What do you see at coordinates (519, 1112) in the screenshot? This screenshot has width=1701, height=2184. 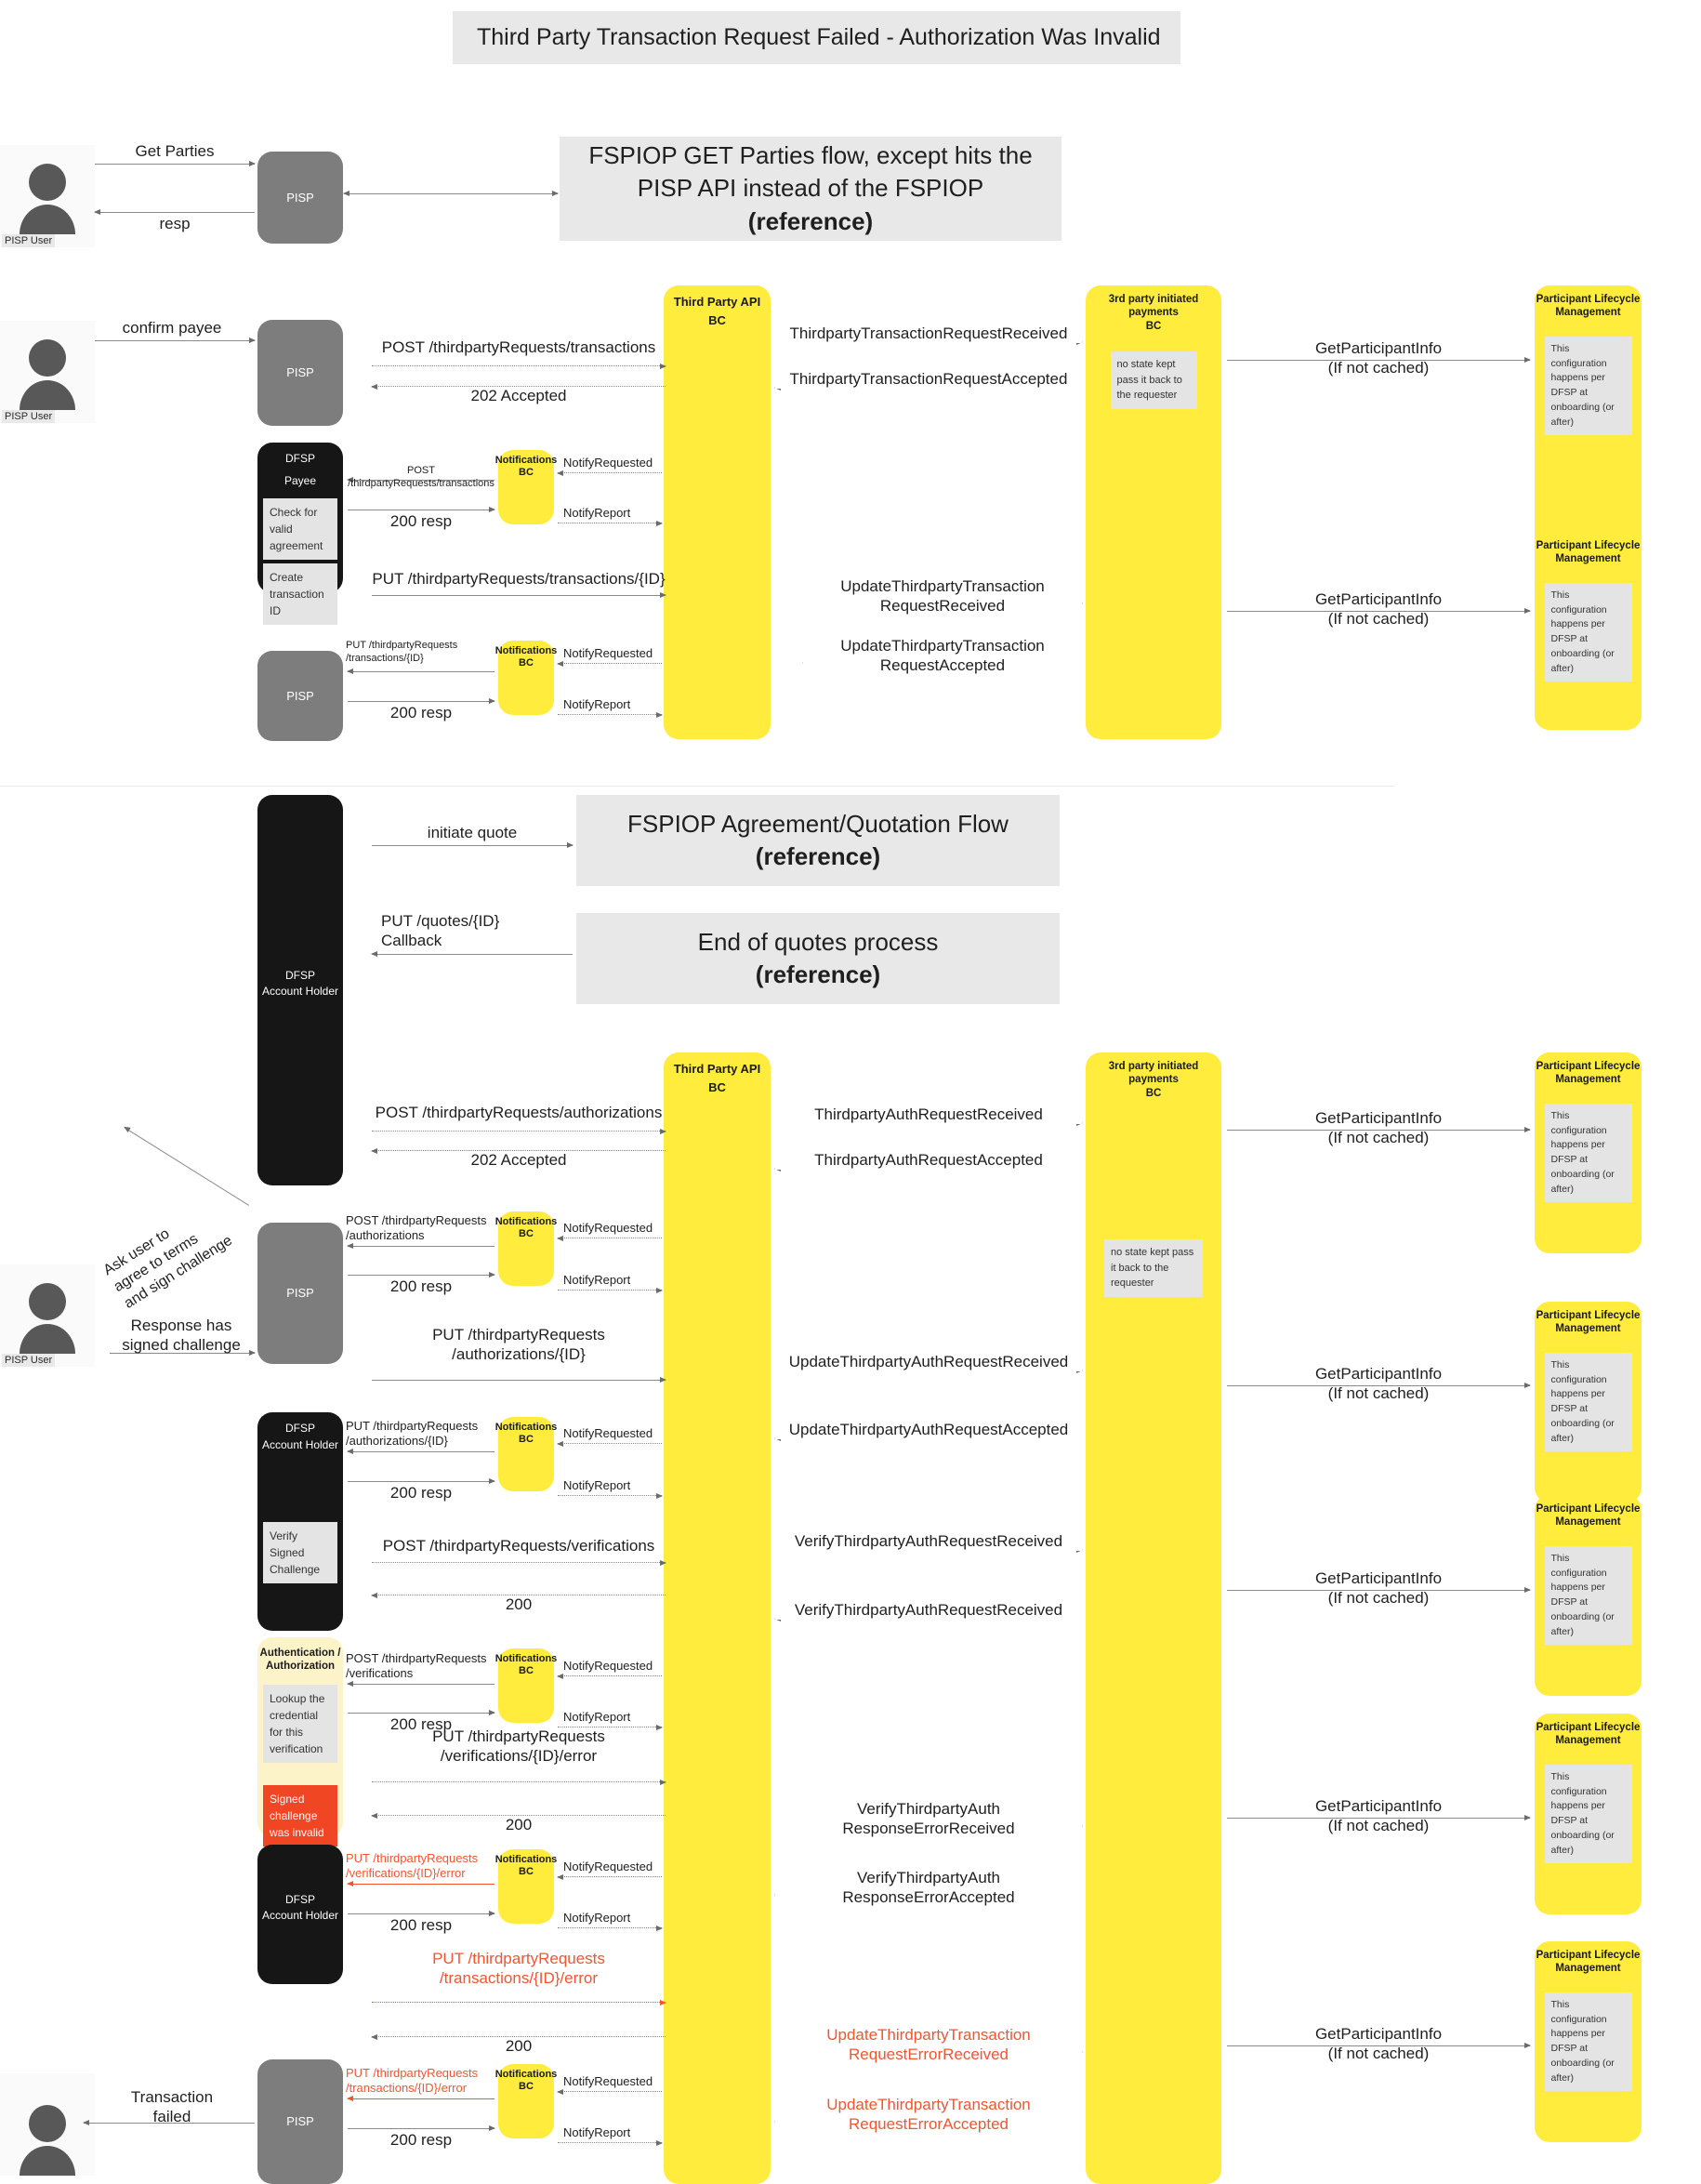 I see `label-post-tpr-authorizations: POST /thirdpartyRequests/authorizations` at bounding box center [519, 1112].